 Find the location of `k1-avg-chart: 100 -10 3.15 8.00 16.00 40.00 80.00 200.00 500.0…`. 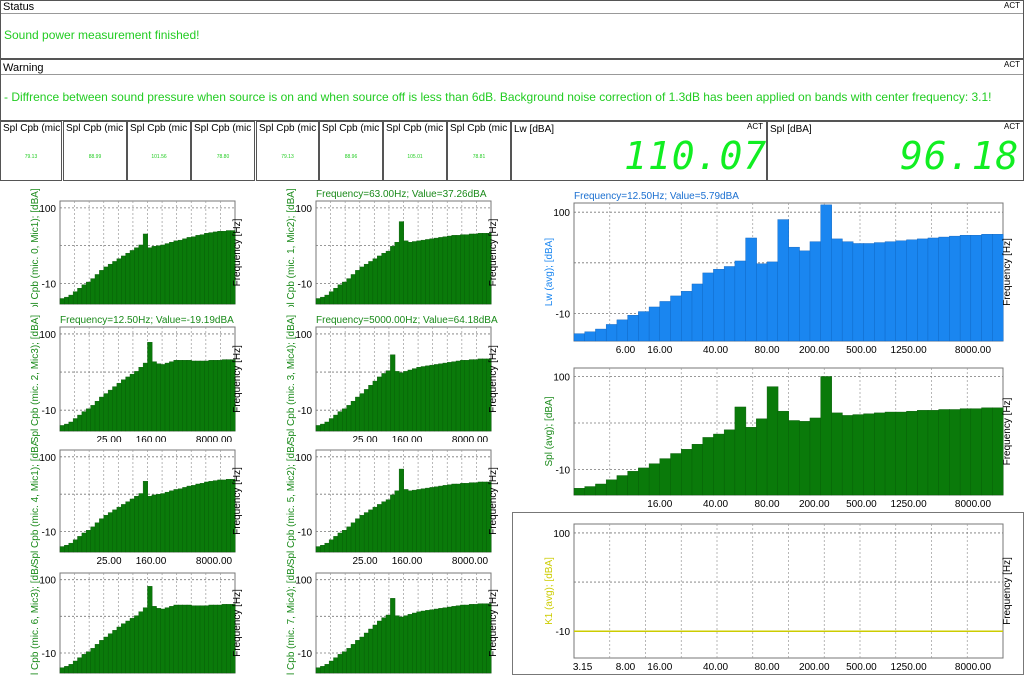

k1-avg-chart: 100 -10 3.15 8.00 16.00 40.00 80.00 200.00 500.0… is located at coordinates (778, 598).